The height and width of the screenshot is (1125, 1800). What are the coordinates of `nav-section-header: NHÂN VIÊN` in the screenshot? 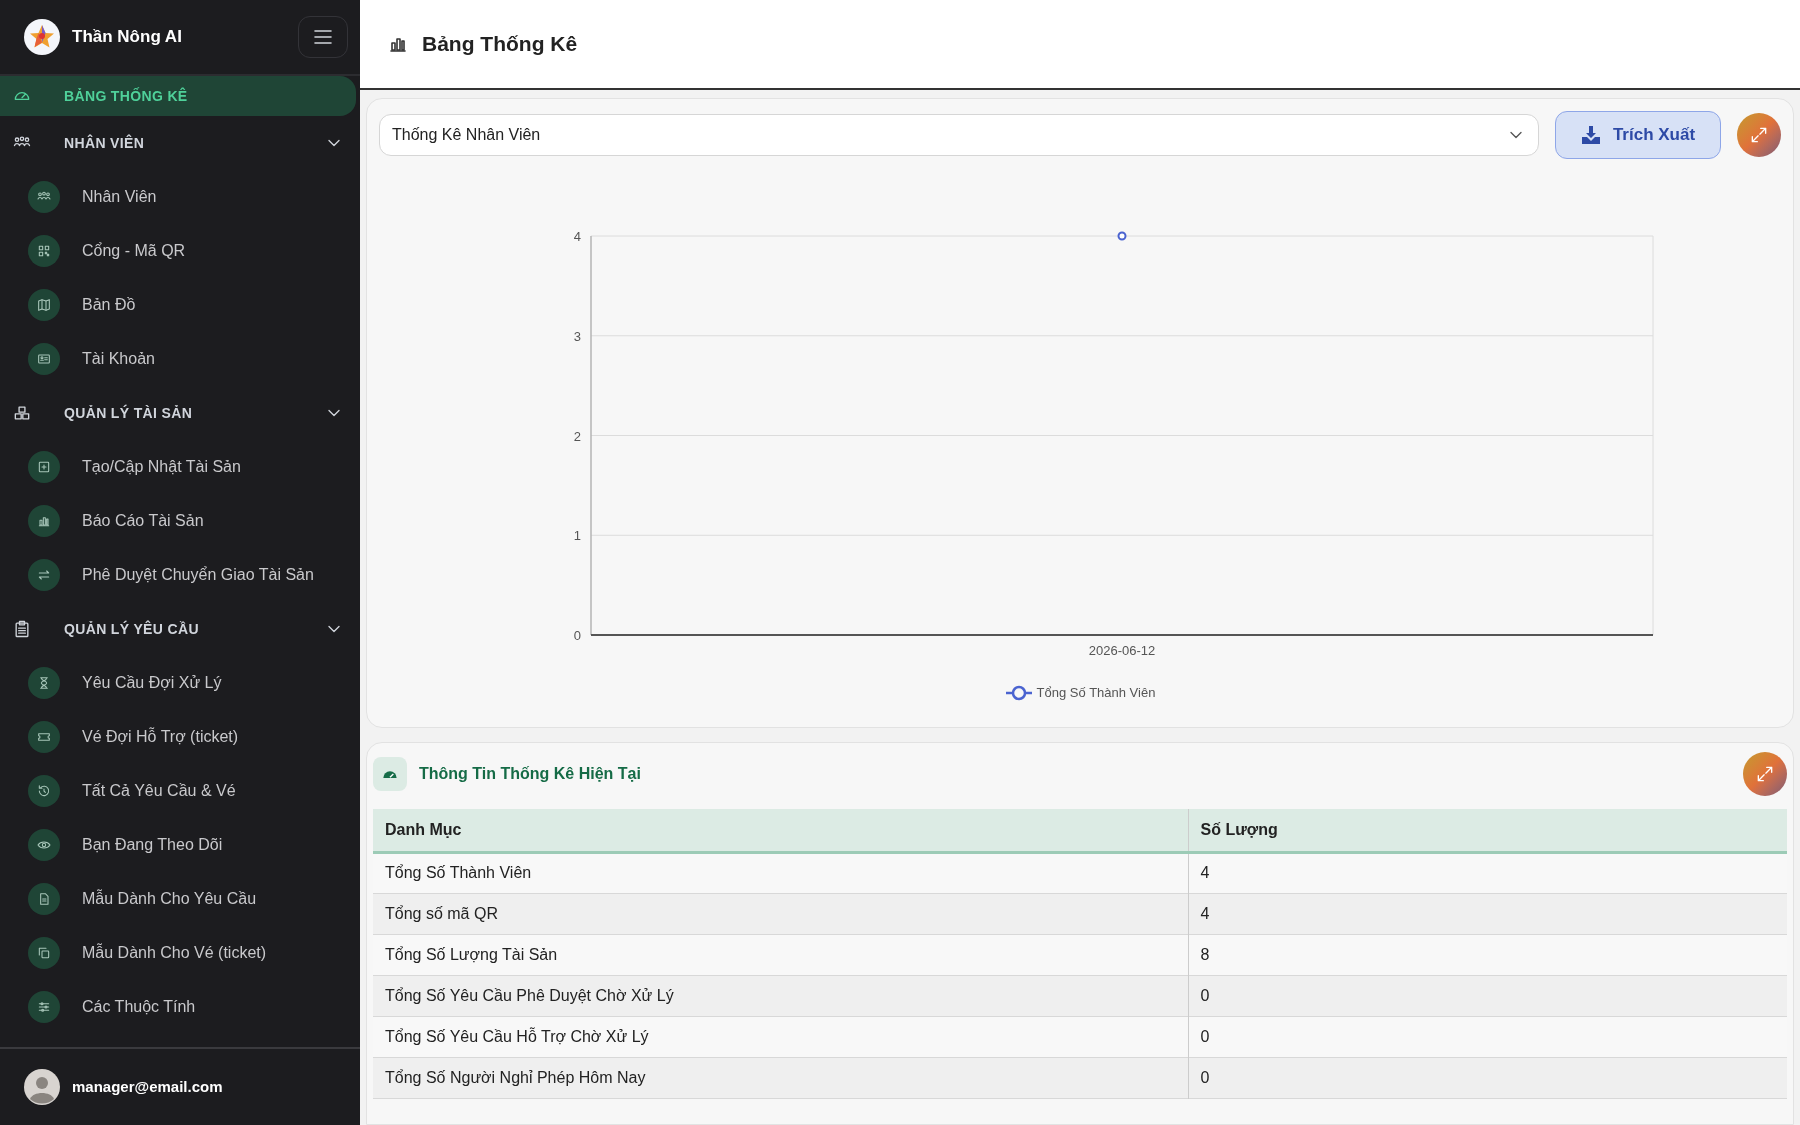 It's located at (180, 143).